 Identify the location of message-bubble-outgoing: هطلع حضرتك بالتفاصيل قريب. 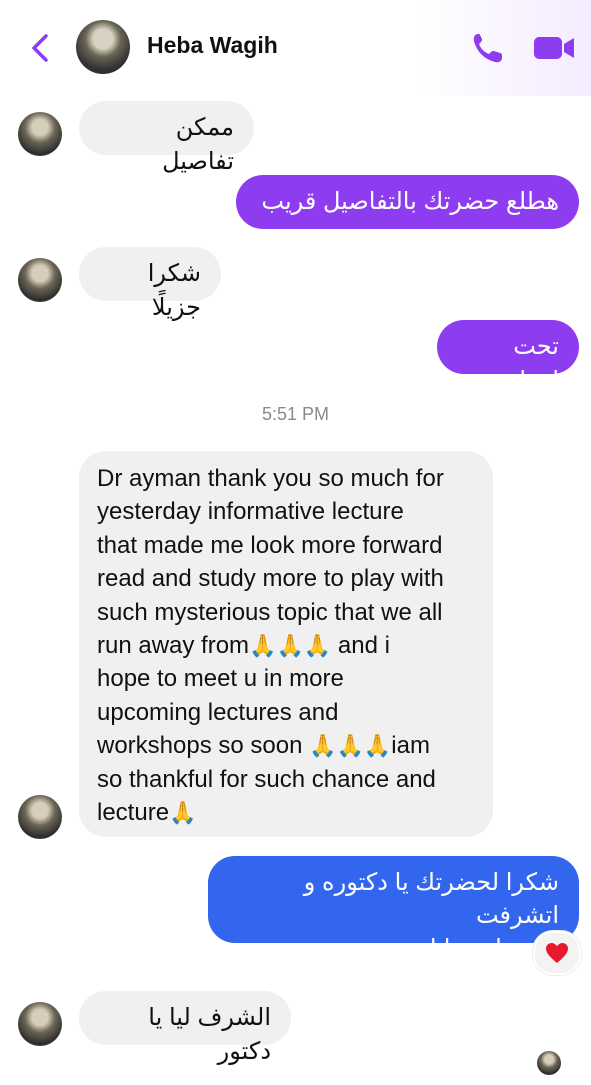
(407, 202).